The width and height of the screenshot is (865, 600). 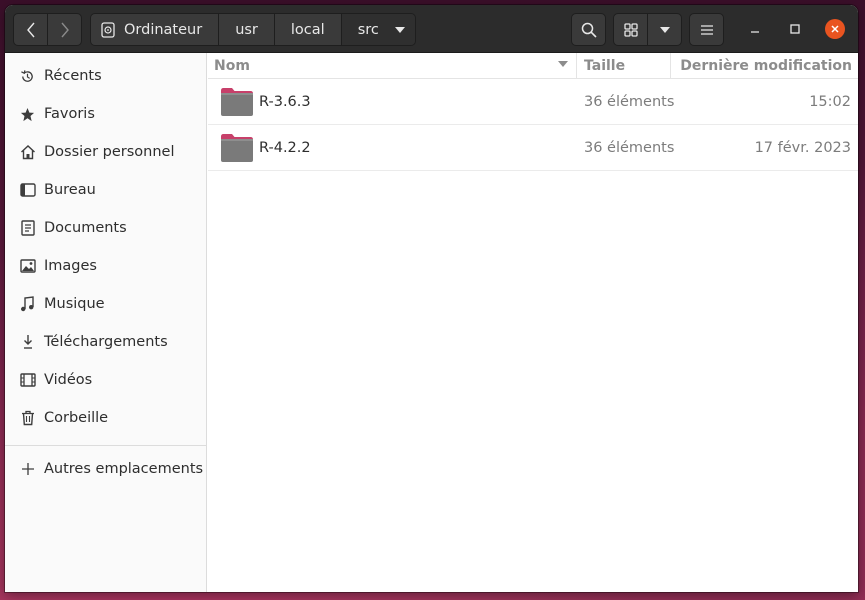 I want to click on path-crumb-label: src, so click(x=368, y=29).